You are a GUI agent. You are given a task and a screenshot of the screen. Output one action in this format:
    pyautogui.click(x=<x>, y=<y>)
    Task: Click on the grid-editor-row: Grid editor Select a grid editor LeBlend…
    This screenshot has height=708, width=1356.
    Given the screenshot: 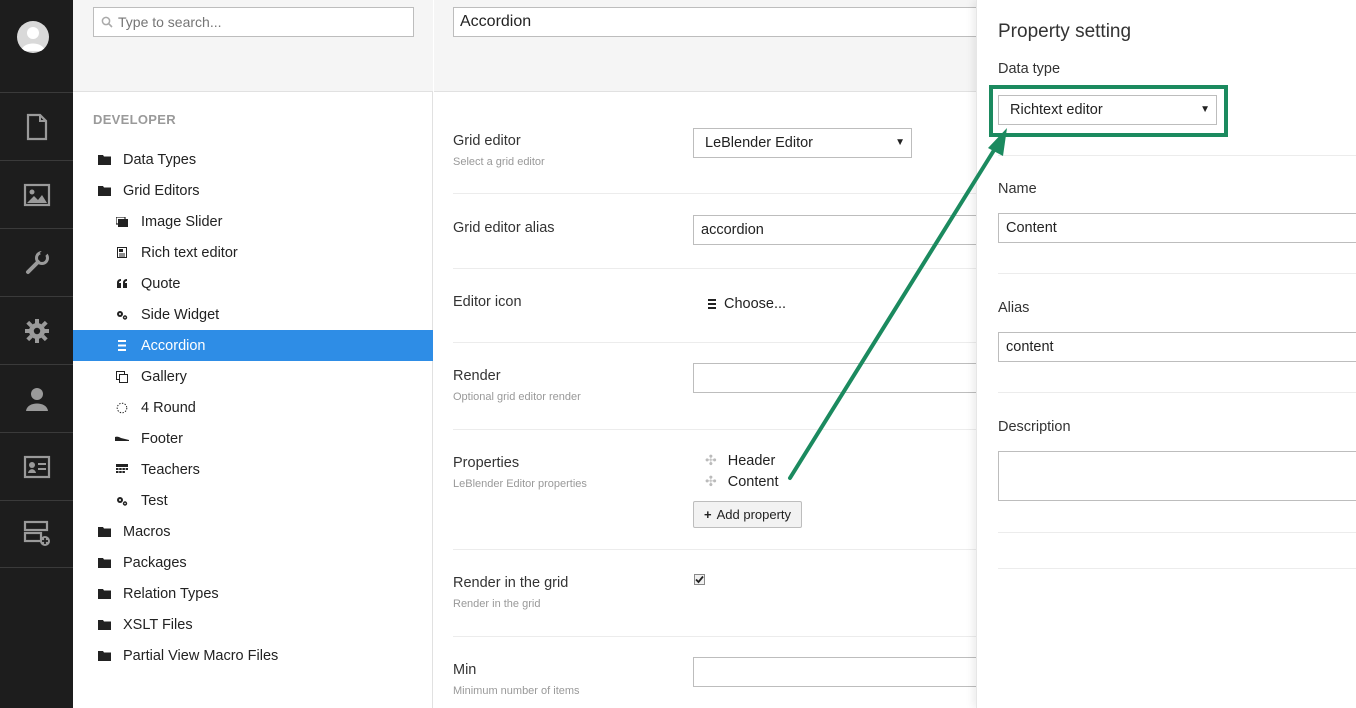 What is the action you would take?
    pyautogui.click(x=723, y=157)
    